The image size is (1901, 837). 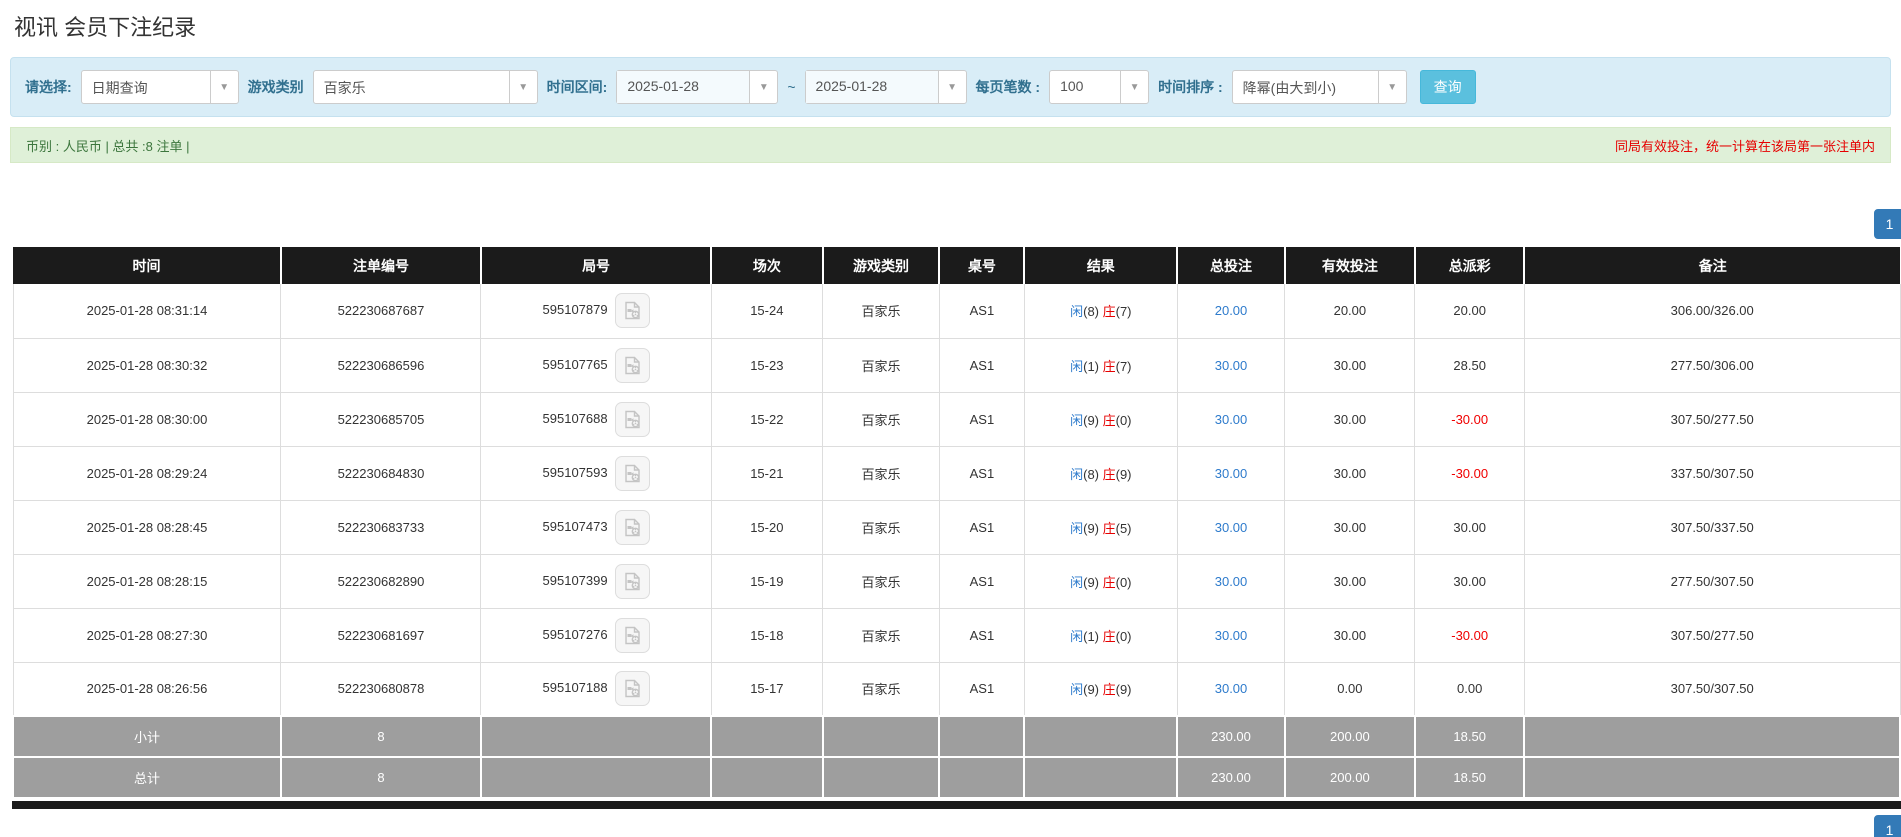 What do you see at coordinates (381, 365) in the screenshot?
I see `cell-bet-id: 522230686596` at bounding box center [381, 365].